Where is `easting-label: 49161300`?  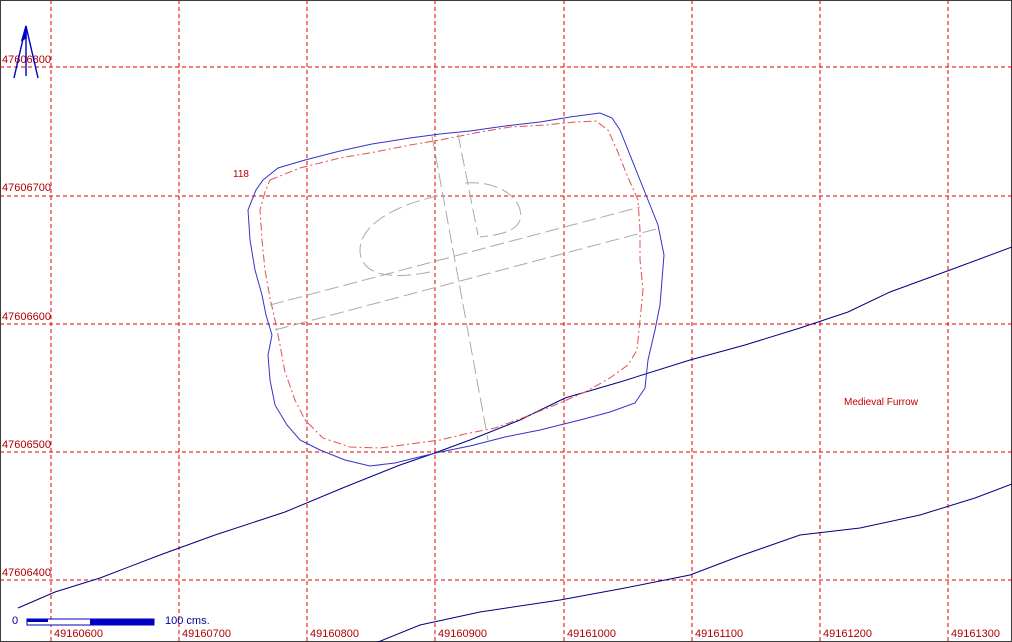
easting-label: 49161300 is located at coordinates (975, 634).